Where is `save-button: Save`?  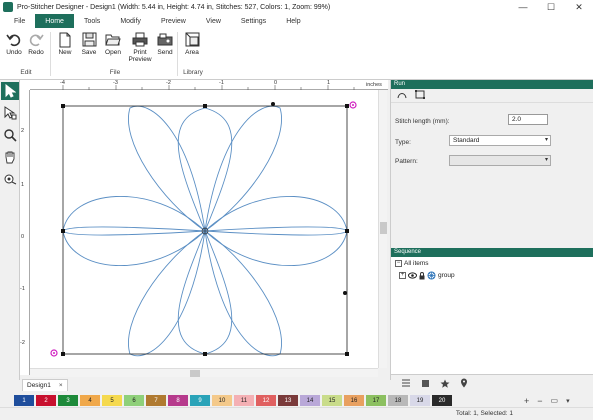 save-button: Save is located at coordinates (89, 49).